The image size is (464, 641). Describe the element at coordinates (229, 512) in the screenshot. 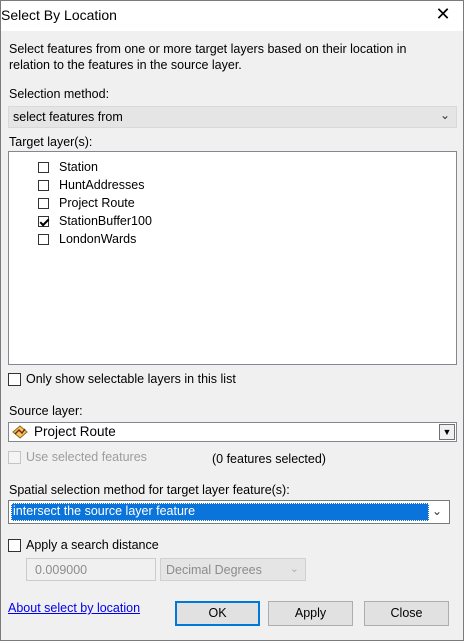

I see `spatial-method-dropdown: intersect the source layer feature ⌄` at that location.